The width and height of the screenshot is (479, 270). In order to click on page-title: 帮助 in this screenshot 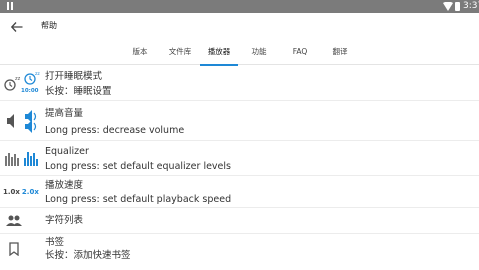, I will do `click(49, 25)`.